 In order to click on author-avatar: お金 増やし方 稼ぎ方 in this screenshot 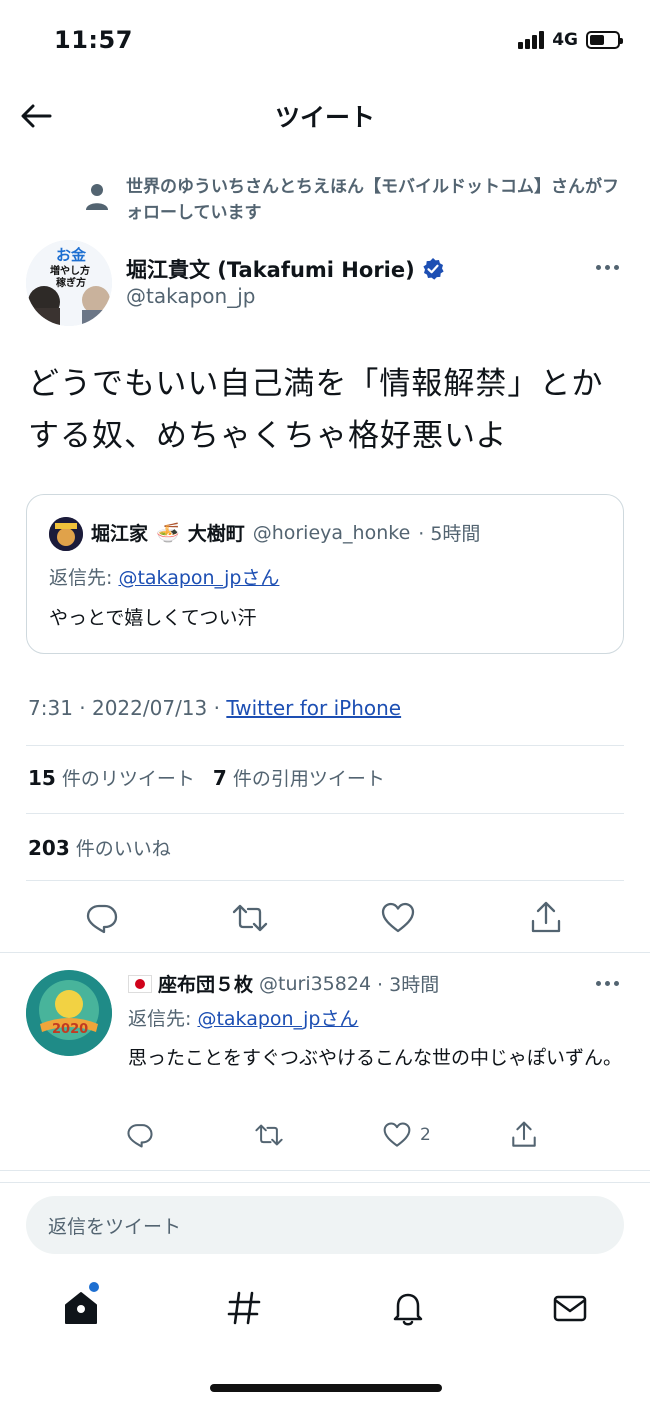, I will do `click(69, 283)`.